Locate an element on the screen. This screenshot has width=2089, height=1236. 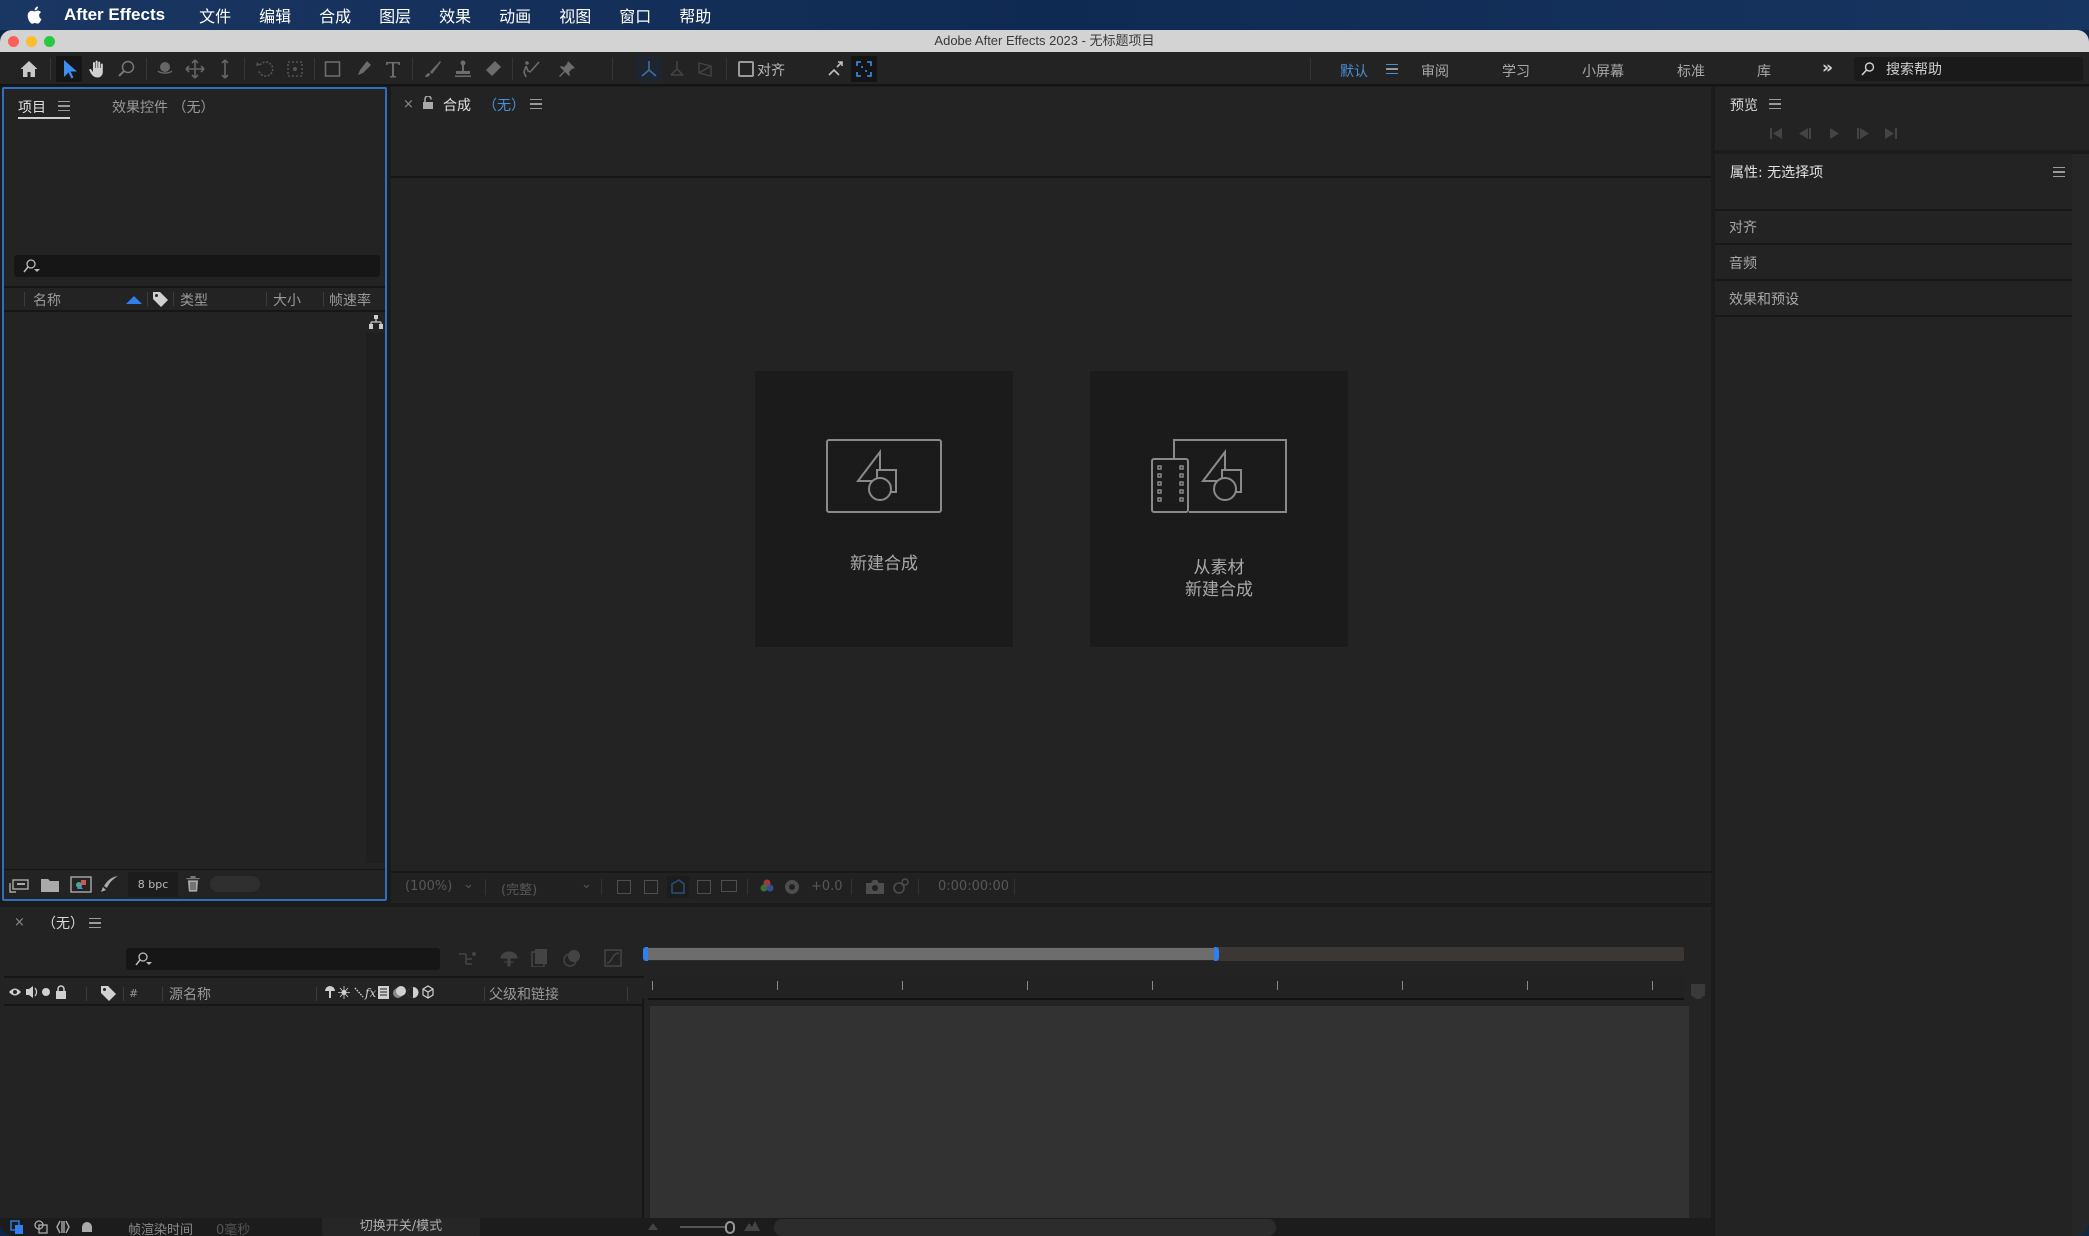
current-time-indicator-handle is located at coordinates (1698, 992).